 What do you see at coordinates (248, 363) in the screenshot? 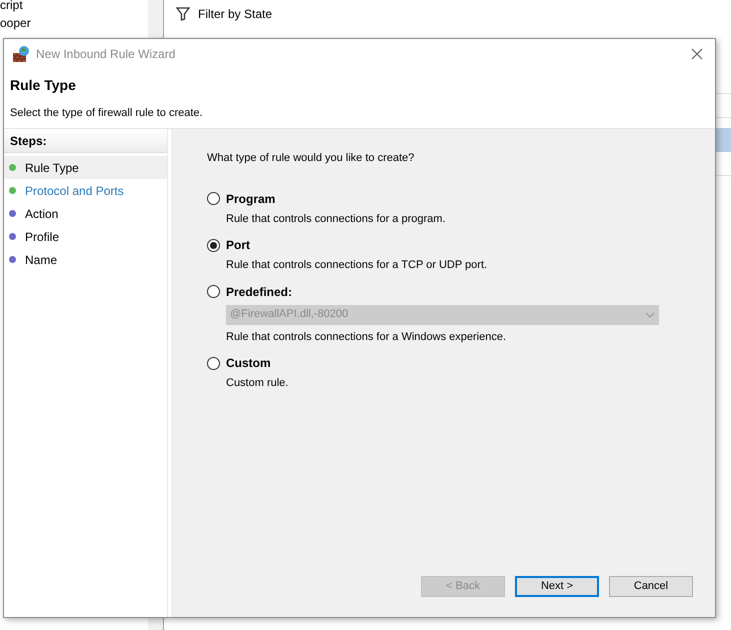
I see `option-label: Custom` at bounding box center [248, 363].